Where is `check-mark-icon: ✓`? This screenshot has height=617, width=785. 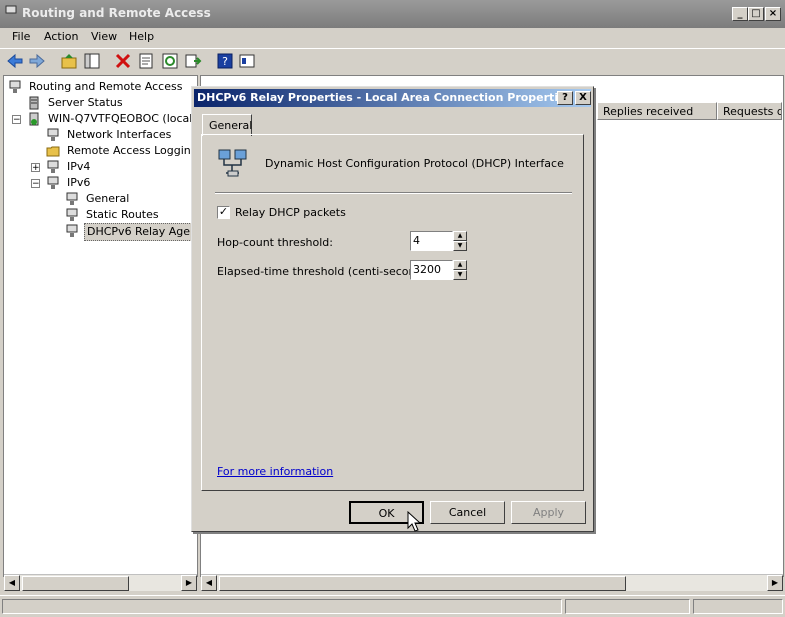
check-mark-icon: ✓ is located at coordinates (223, 211).